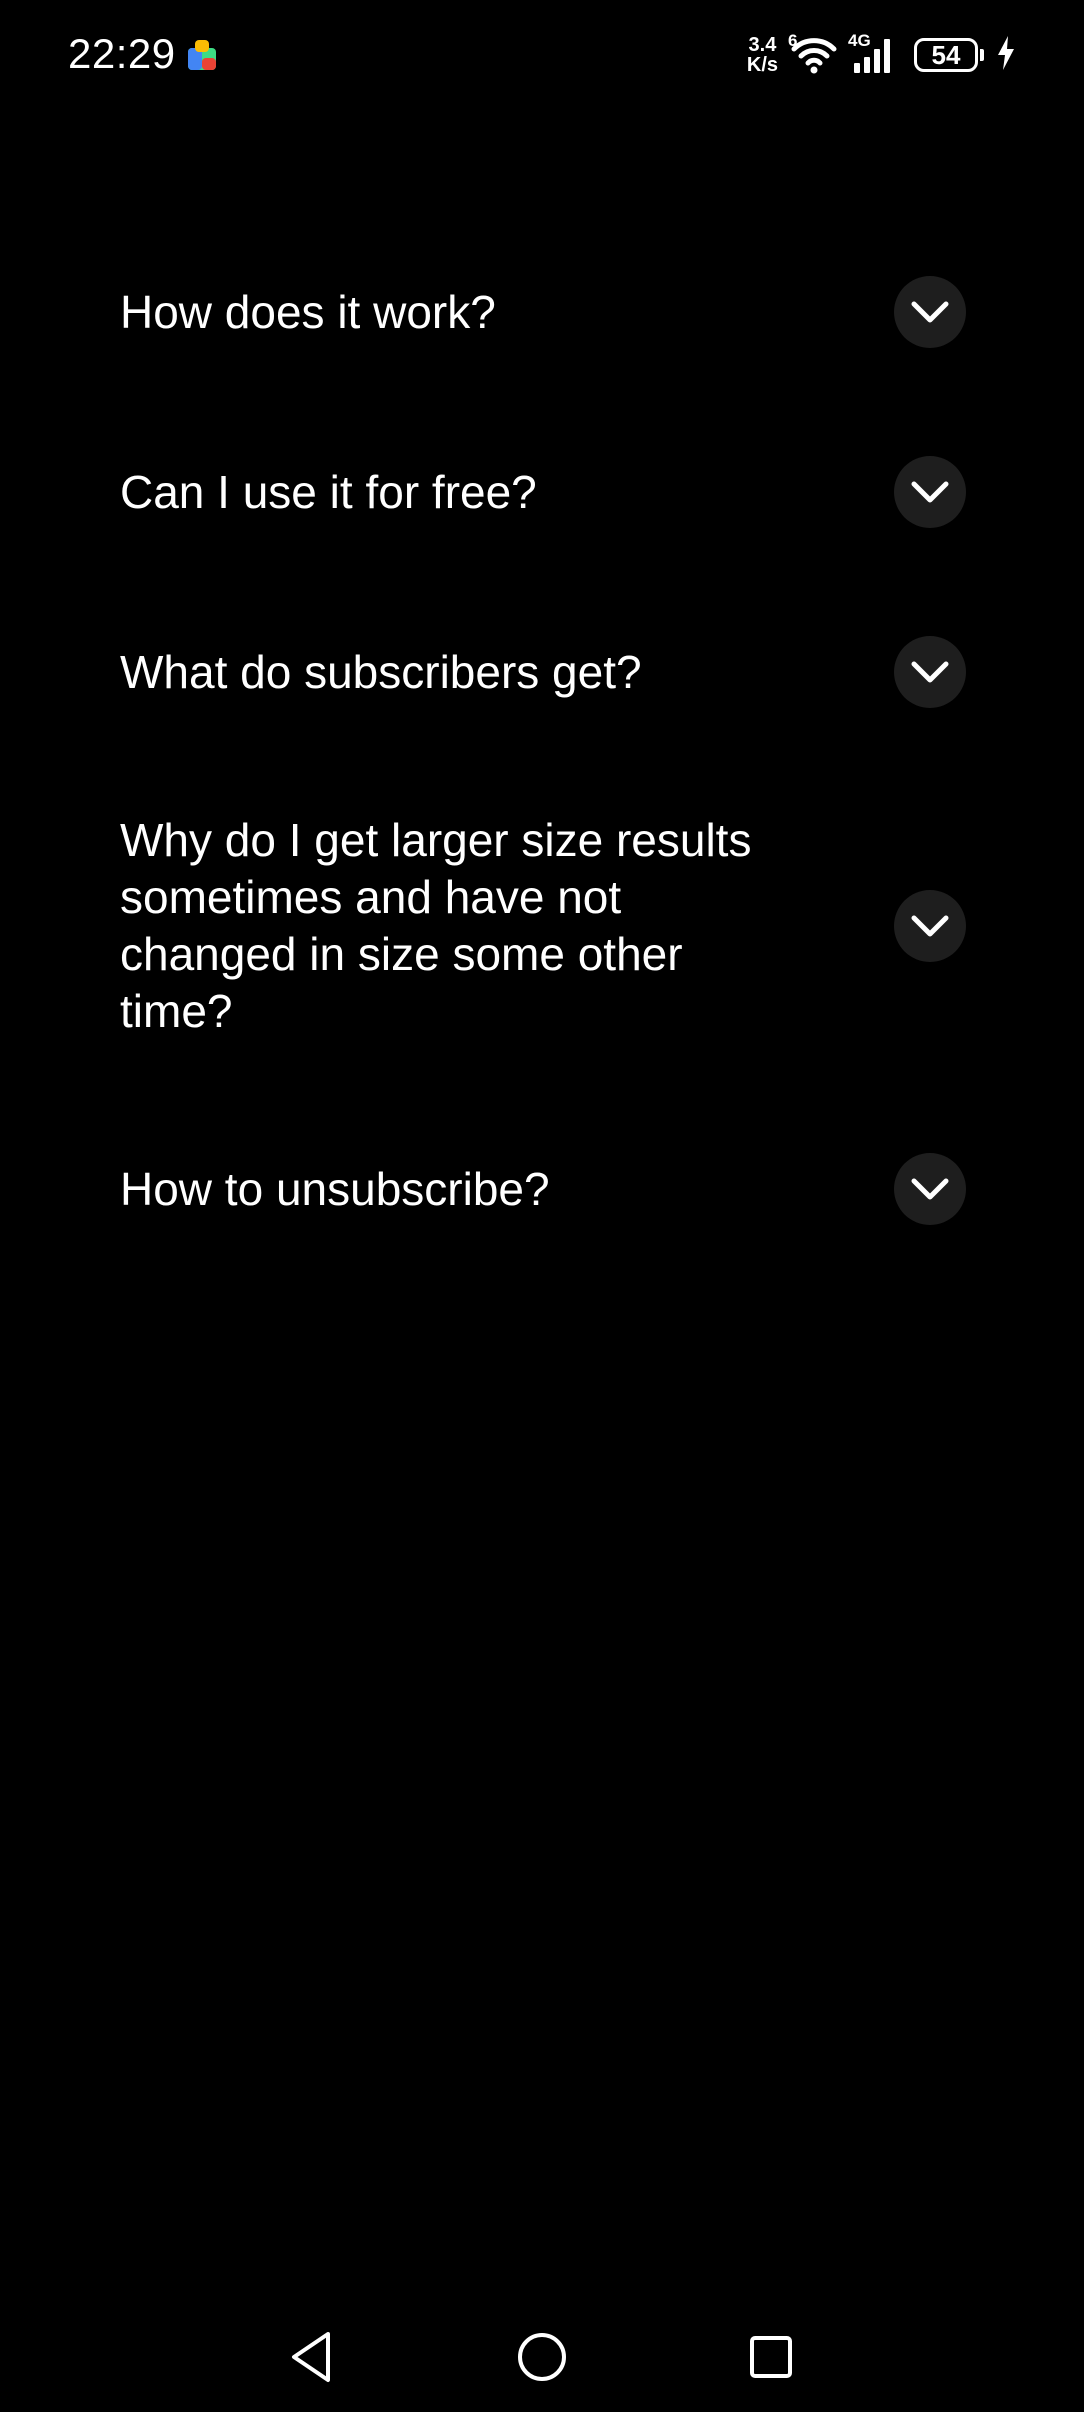  I want to click on battery-level: 54, so click(946, 54).